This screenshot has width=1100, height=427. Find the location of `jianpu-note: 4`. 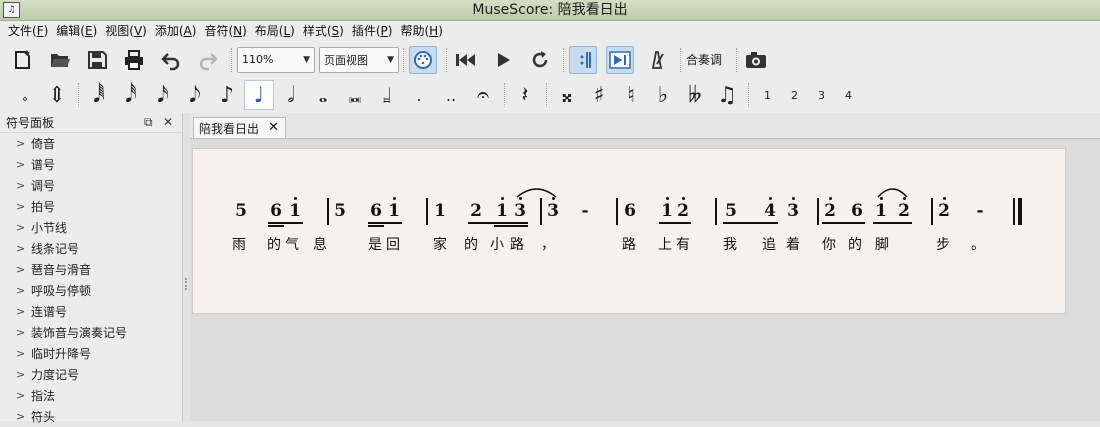

jianpu-note: 4 is located at coordinates (770, 211).